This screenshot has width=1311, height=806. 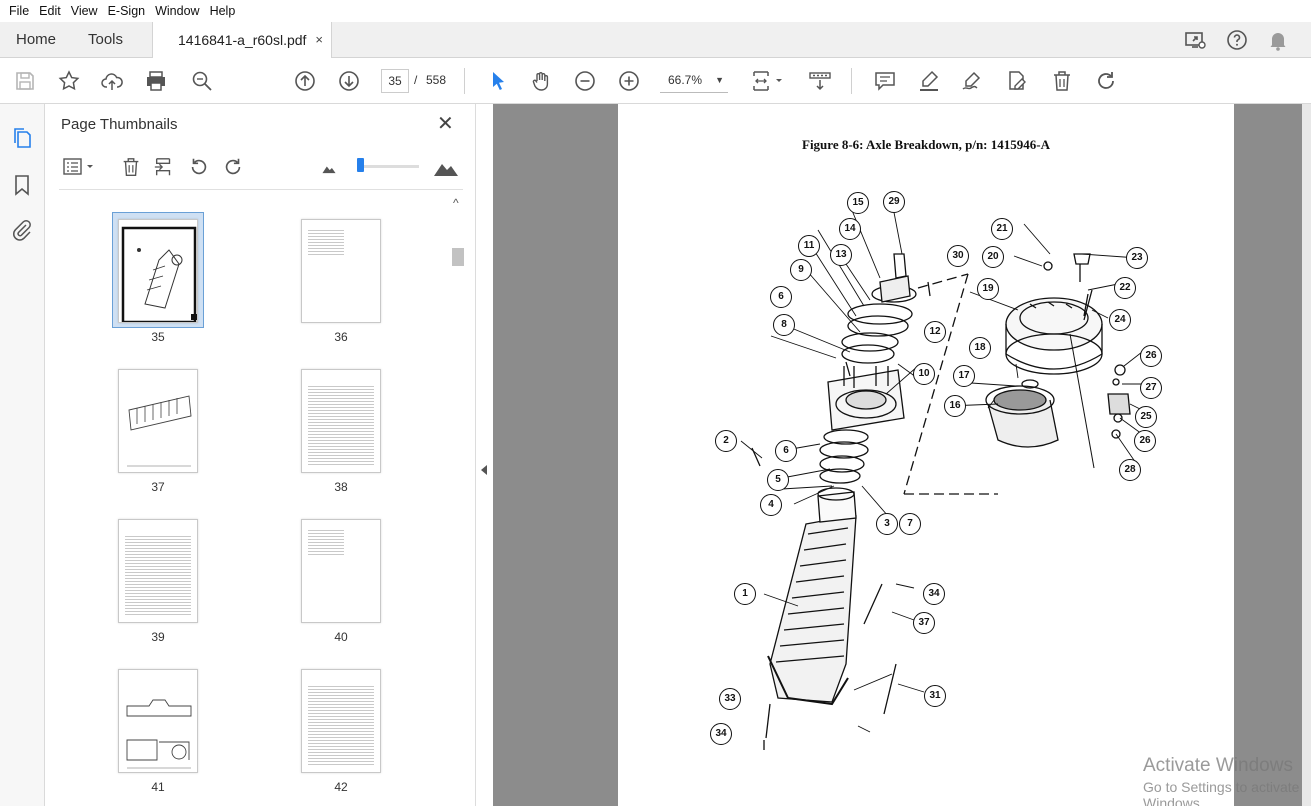 What do you see at coordinates (305, 81) in the screenshot?
I see `previous-page-icon` at bounding box center [305, 81].